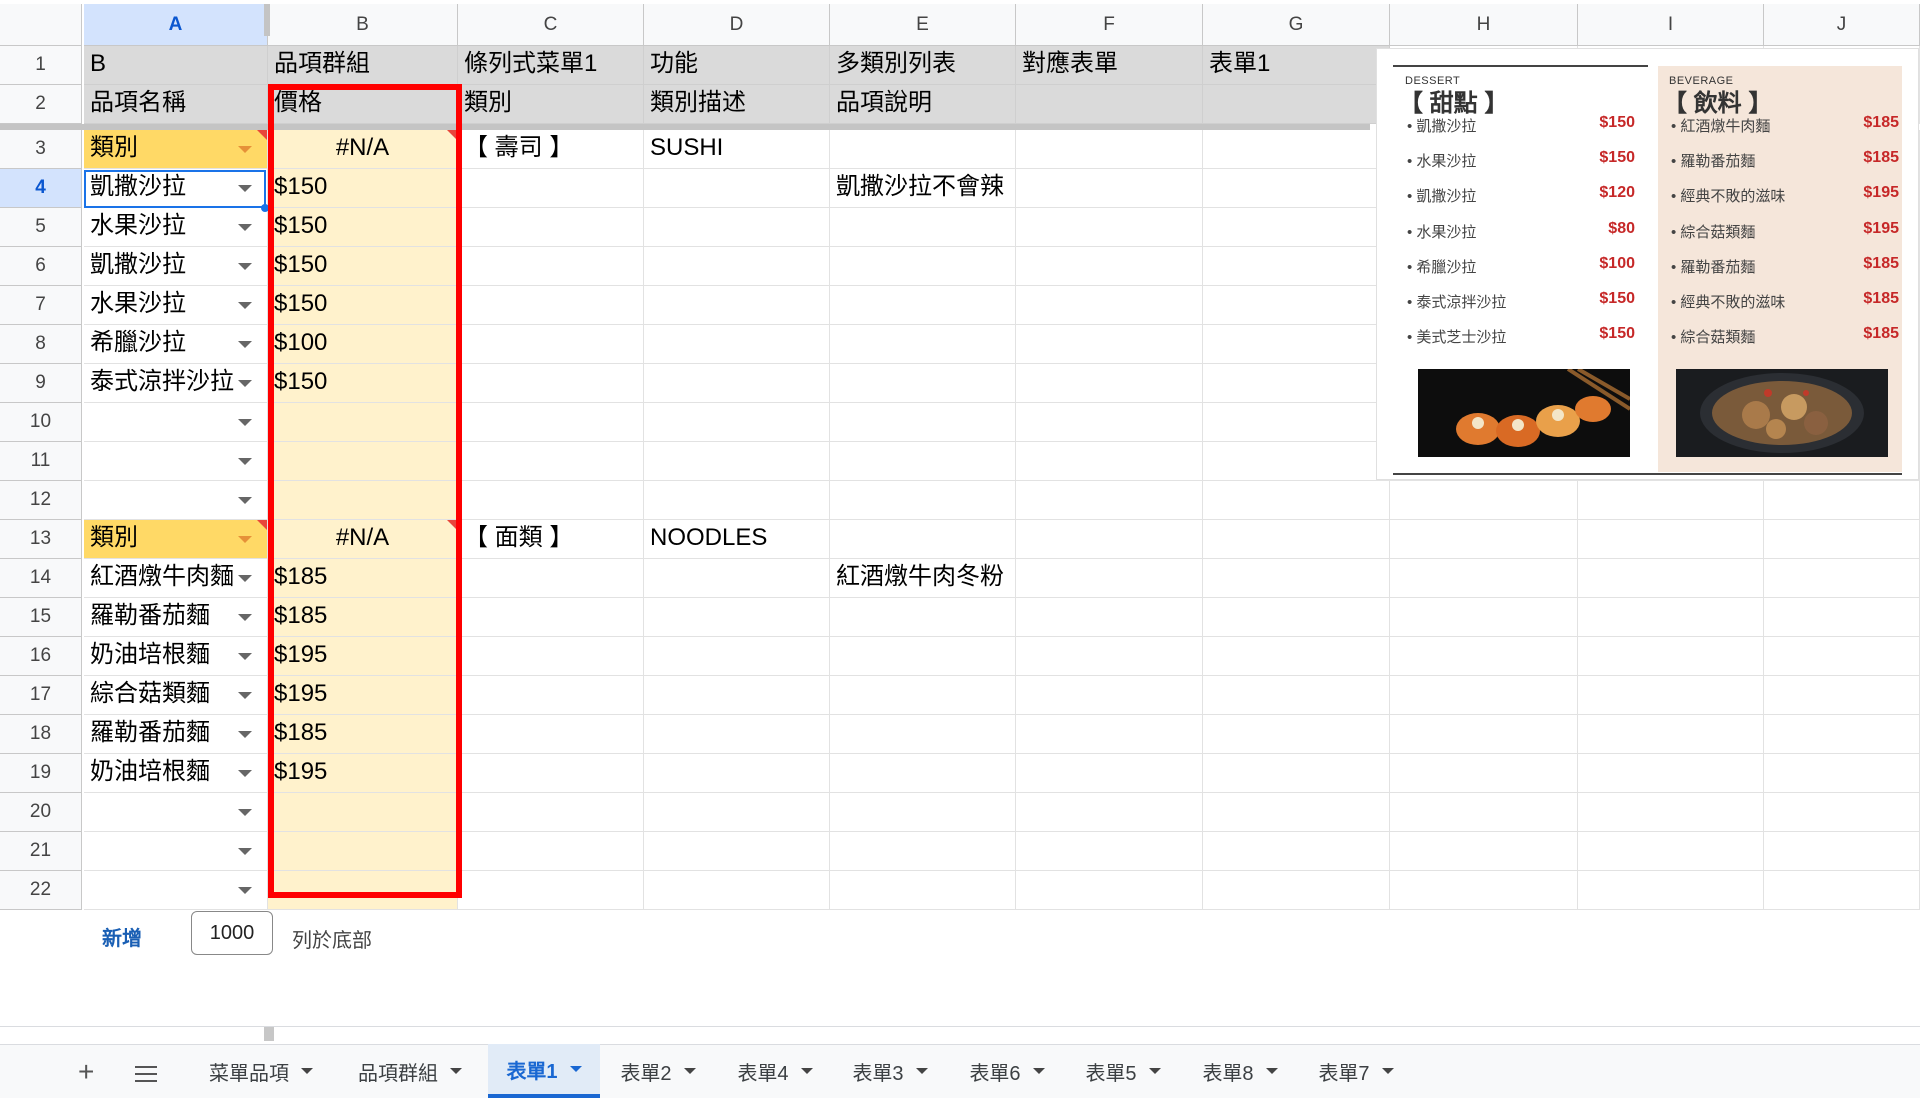  I want to click on cell-j13, so click(1842, 539).